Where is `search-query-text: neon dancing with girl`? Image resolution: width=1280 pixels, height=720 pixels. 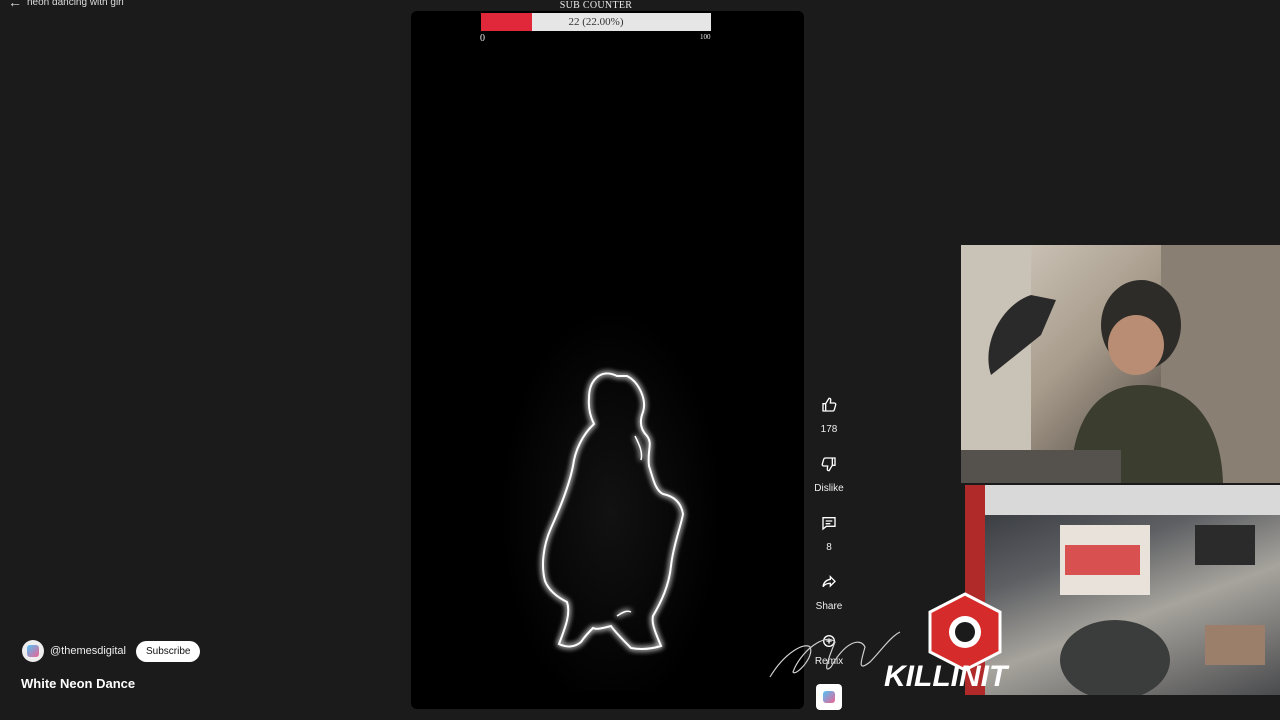
search-query-text: neon dancing with girl is located at coordinates (75, 4).